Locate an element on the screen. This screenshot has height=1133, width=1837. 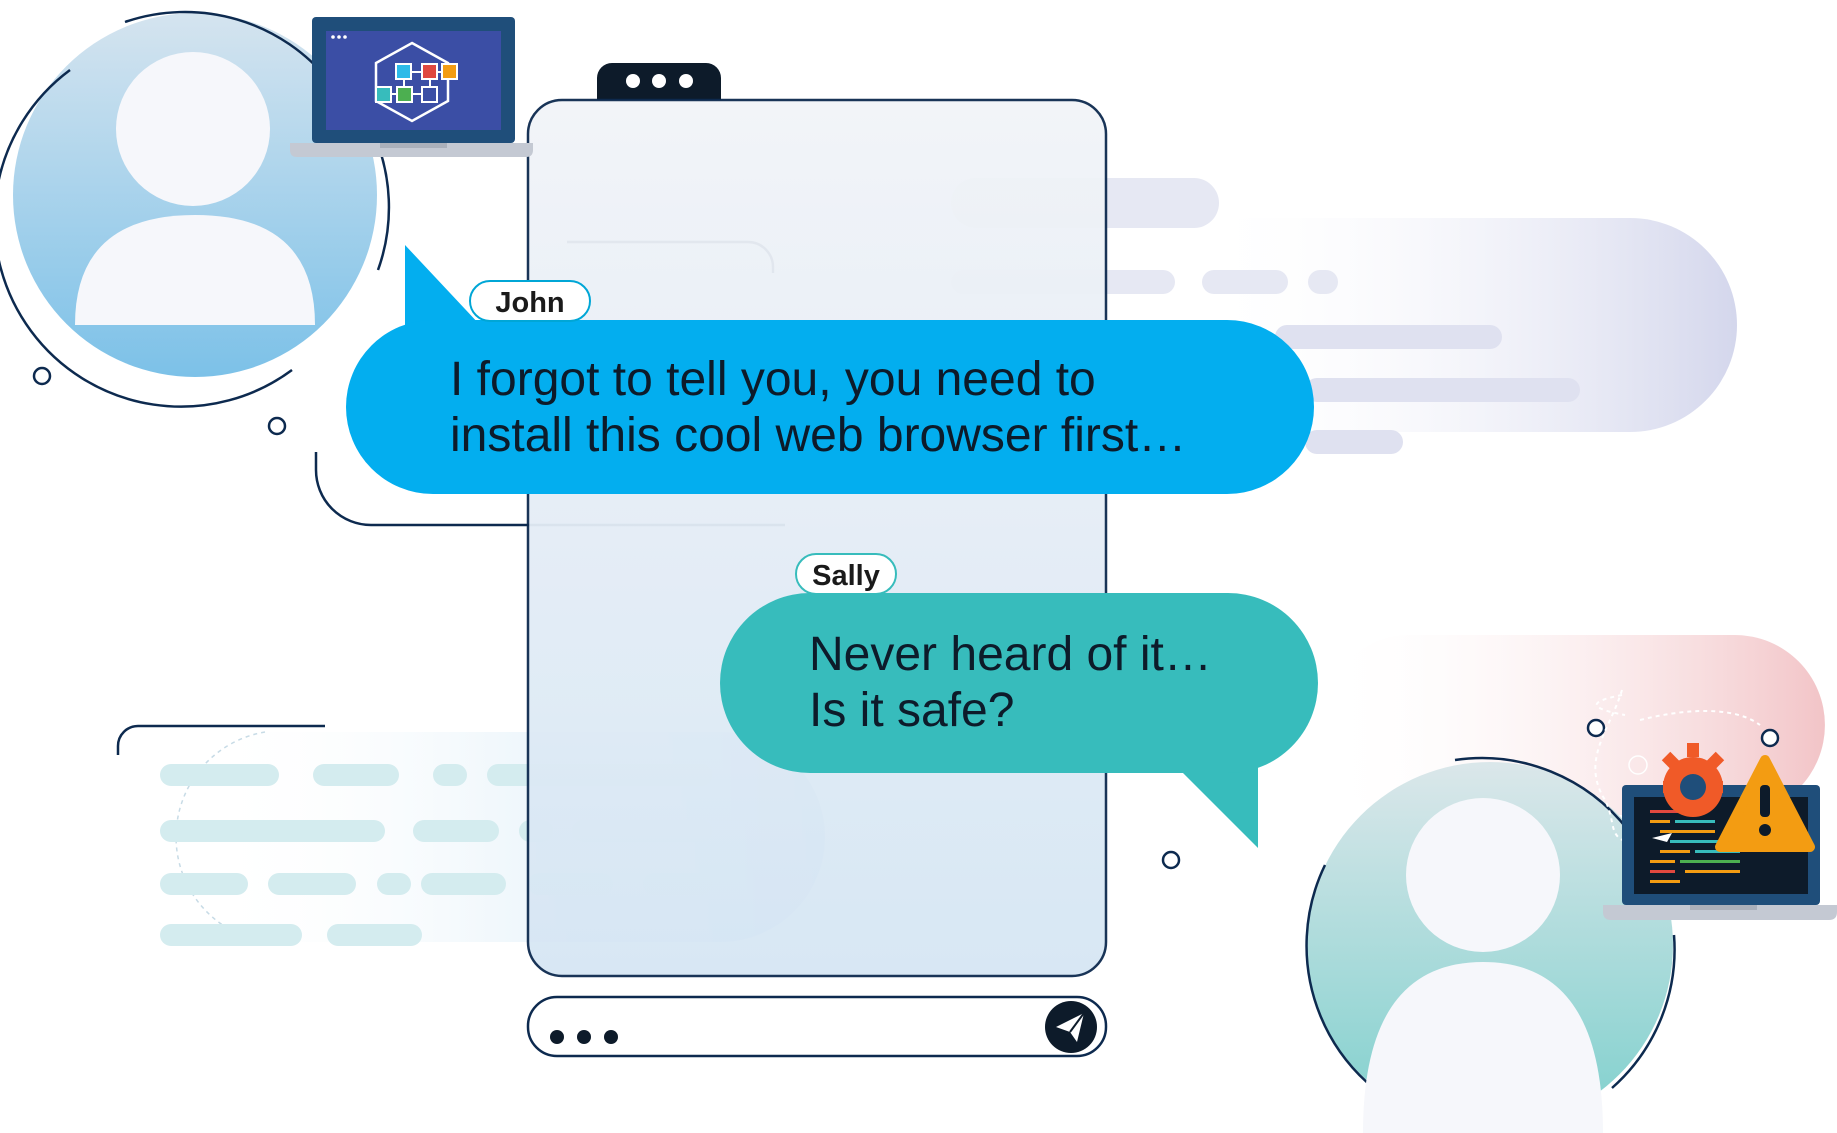
message-line: I forgot to tell you, you need to is located at coordinates (773, 379).